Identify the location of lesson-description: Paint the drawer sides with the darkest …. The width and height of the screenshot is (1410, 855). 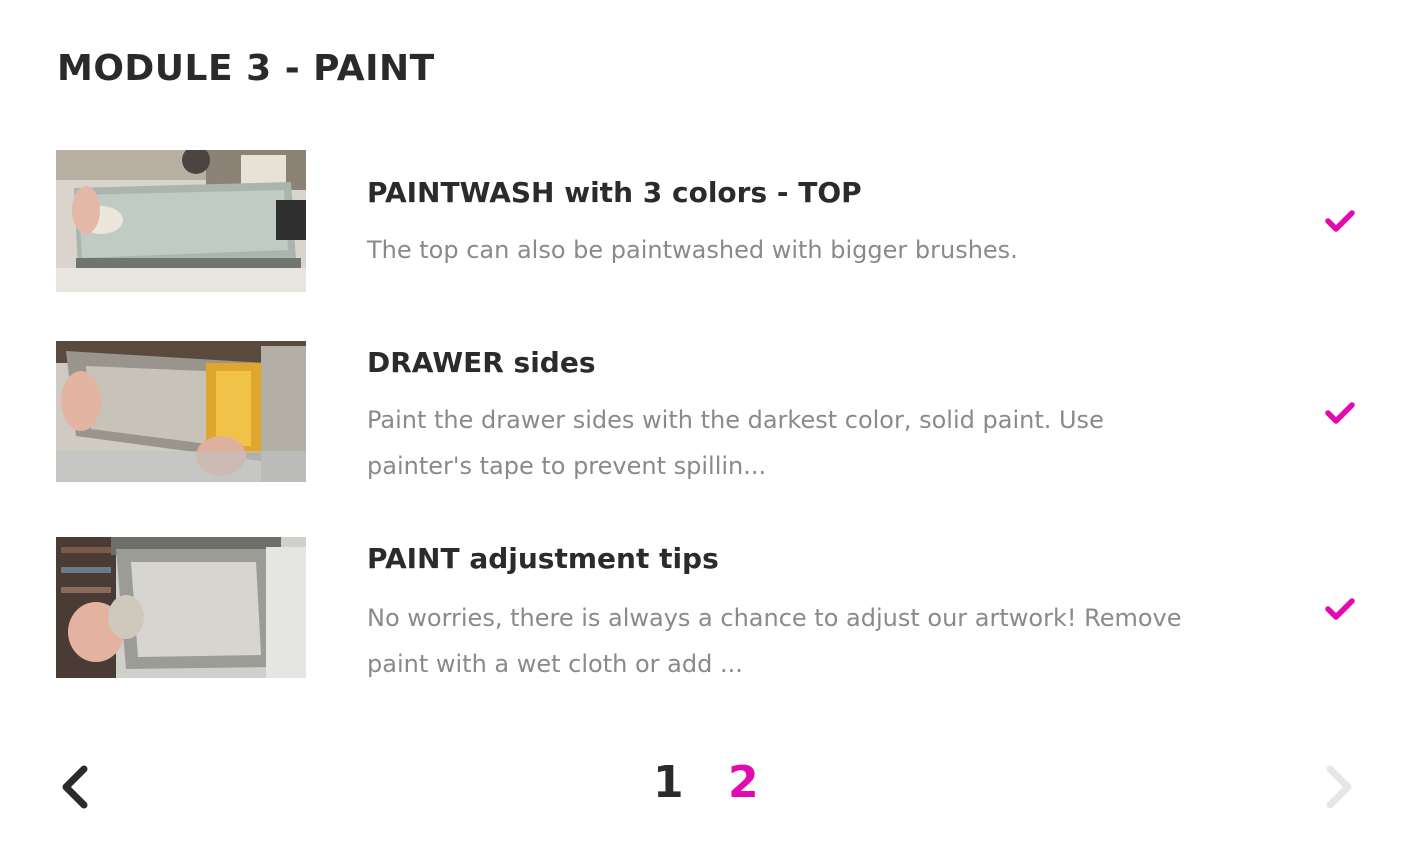
(735, 443).